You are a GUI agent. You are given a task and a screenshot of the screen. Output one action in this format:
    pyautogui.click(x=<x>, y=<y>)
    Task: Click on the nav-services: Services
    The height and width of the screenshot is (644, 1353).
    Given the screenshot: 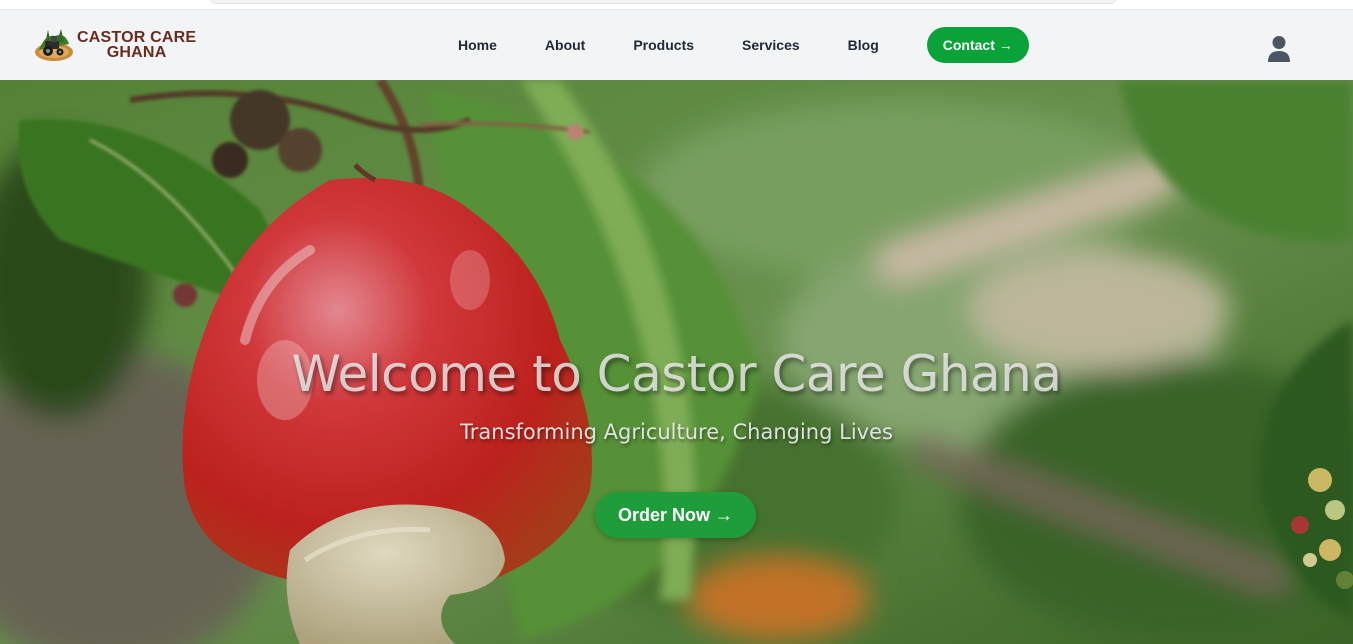 What is the action you would take?
    pyautogui.click(x=771, y=45)
    